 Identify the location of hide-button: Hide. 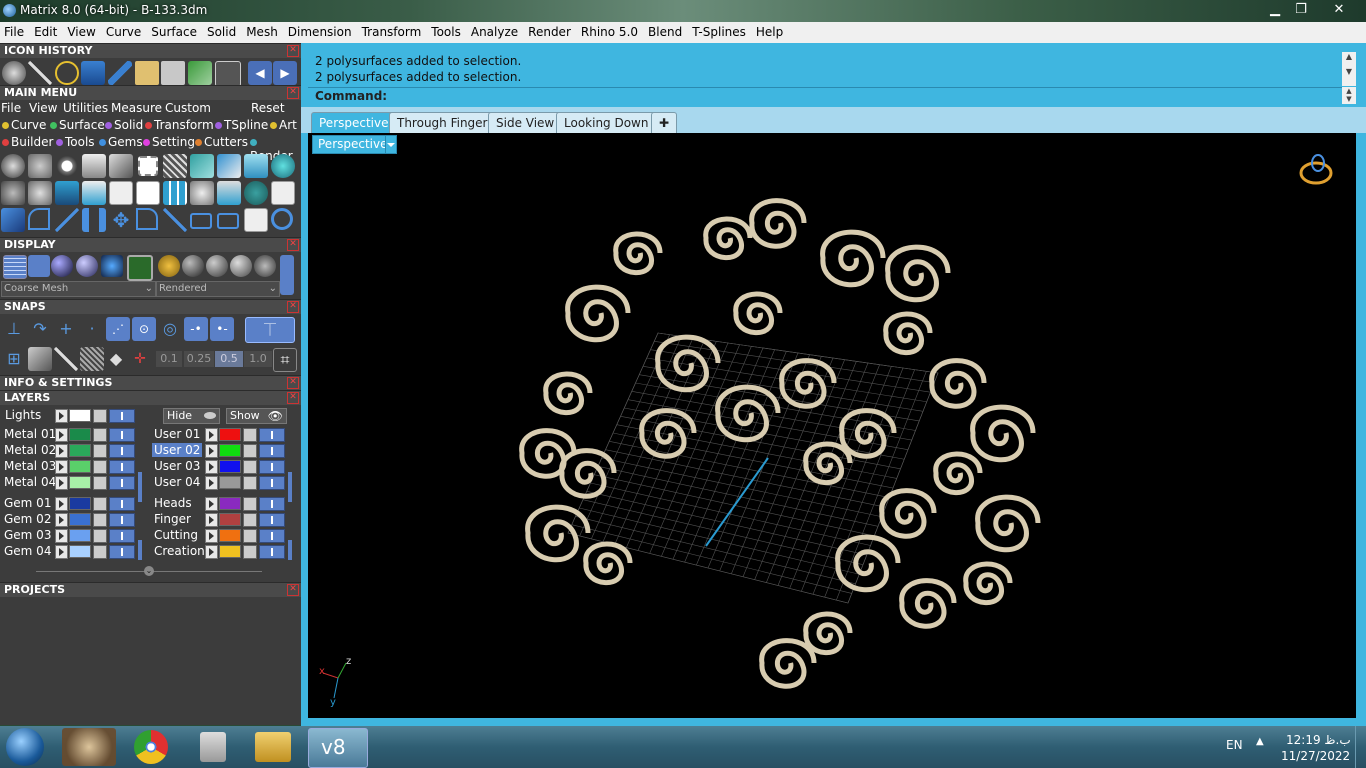
(191, 416).